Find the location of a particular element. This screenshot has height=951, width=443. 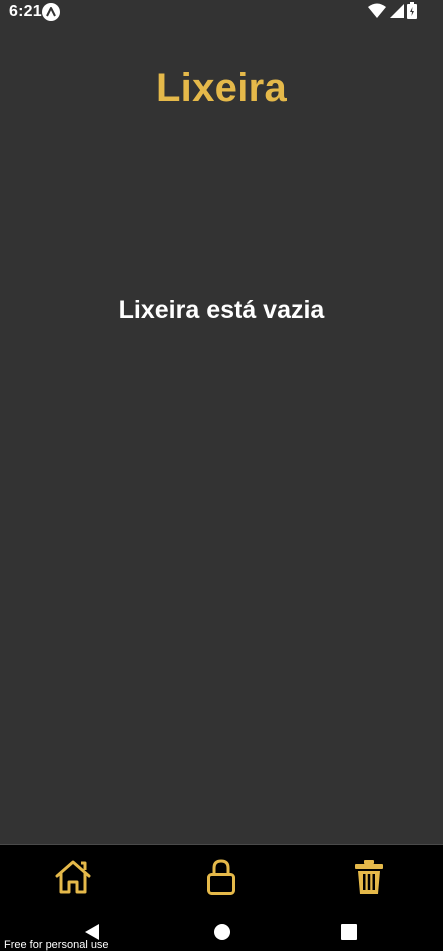

cell-signal-icon is located at coordinates (396, 13).